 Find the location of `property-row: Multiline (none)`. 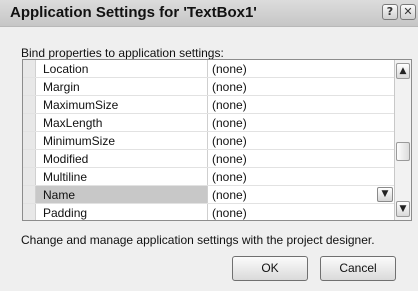

property-row: Multiline (none) is located at coordinates (208, 177).